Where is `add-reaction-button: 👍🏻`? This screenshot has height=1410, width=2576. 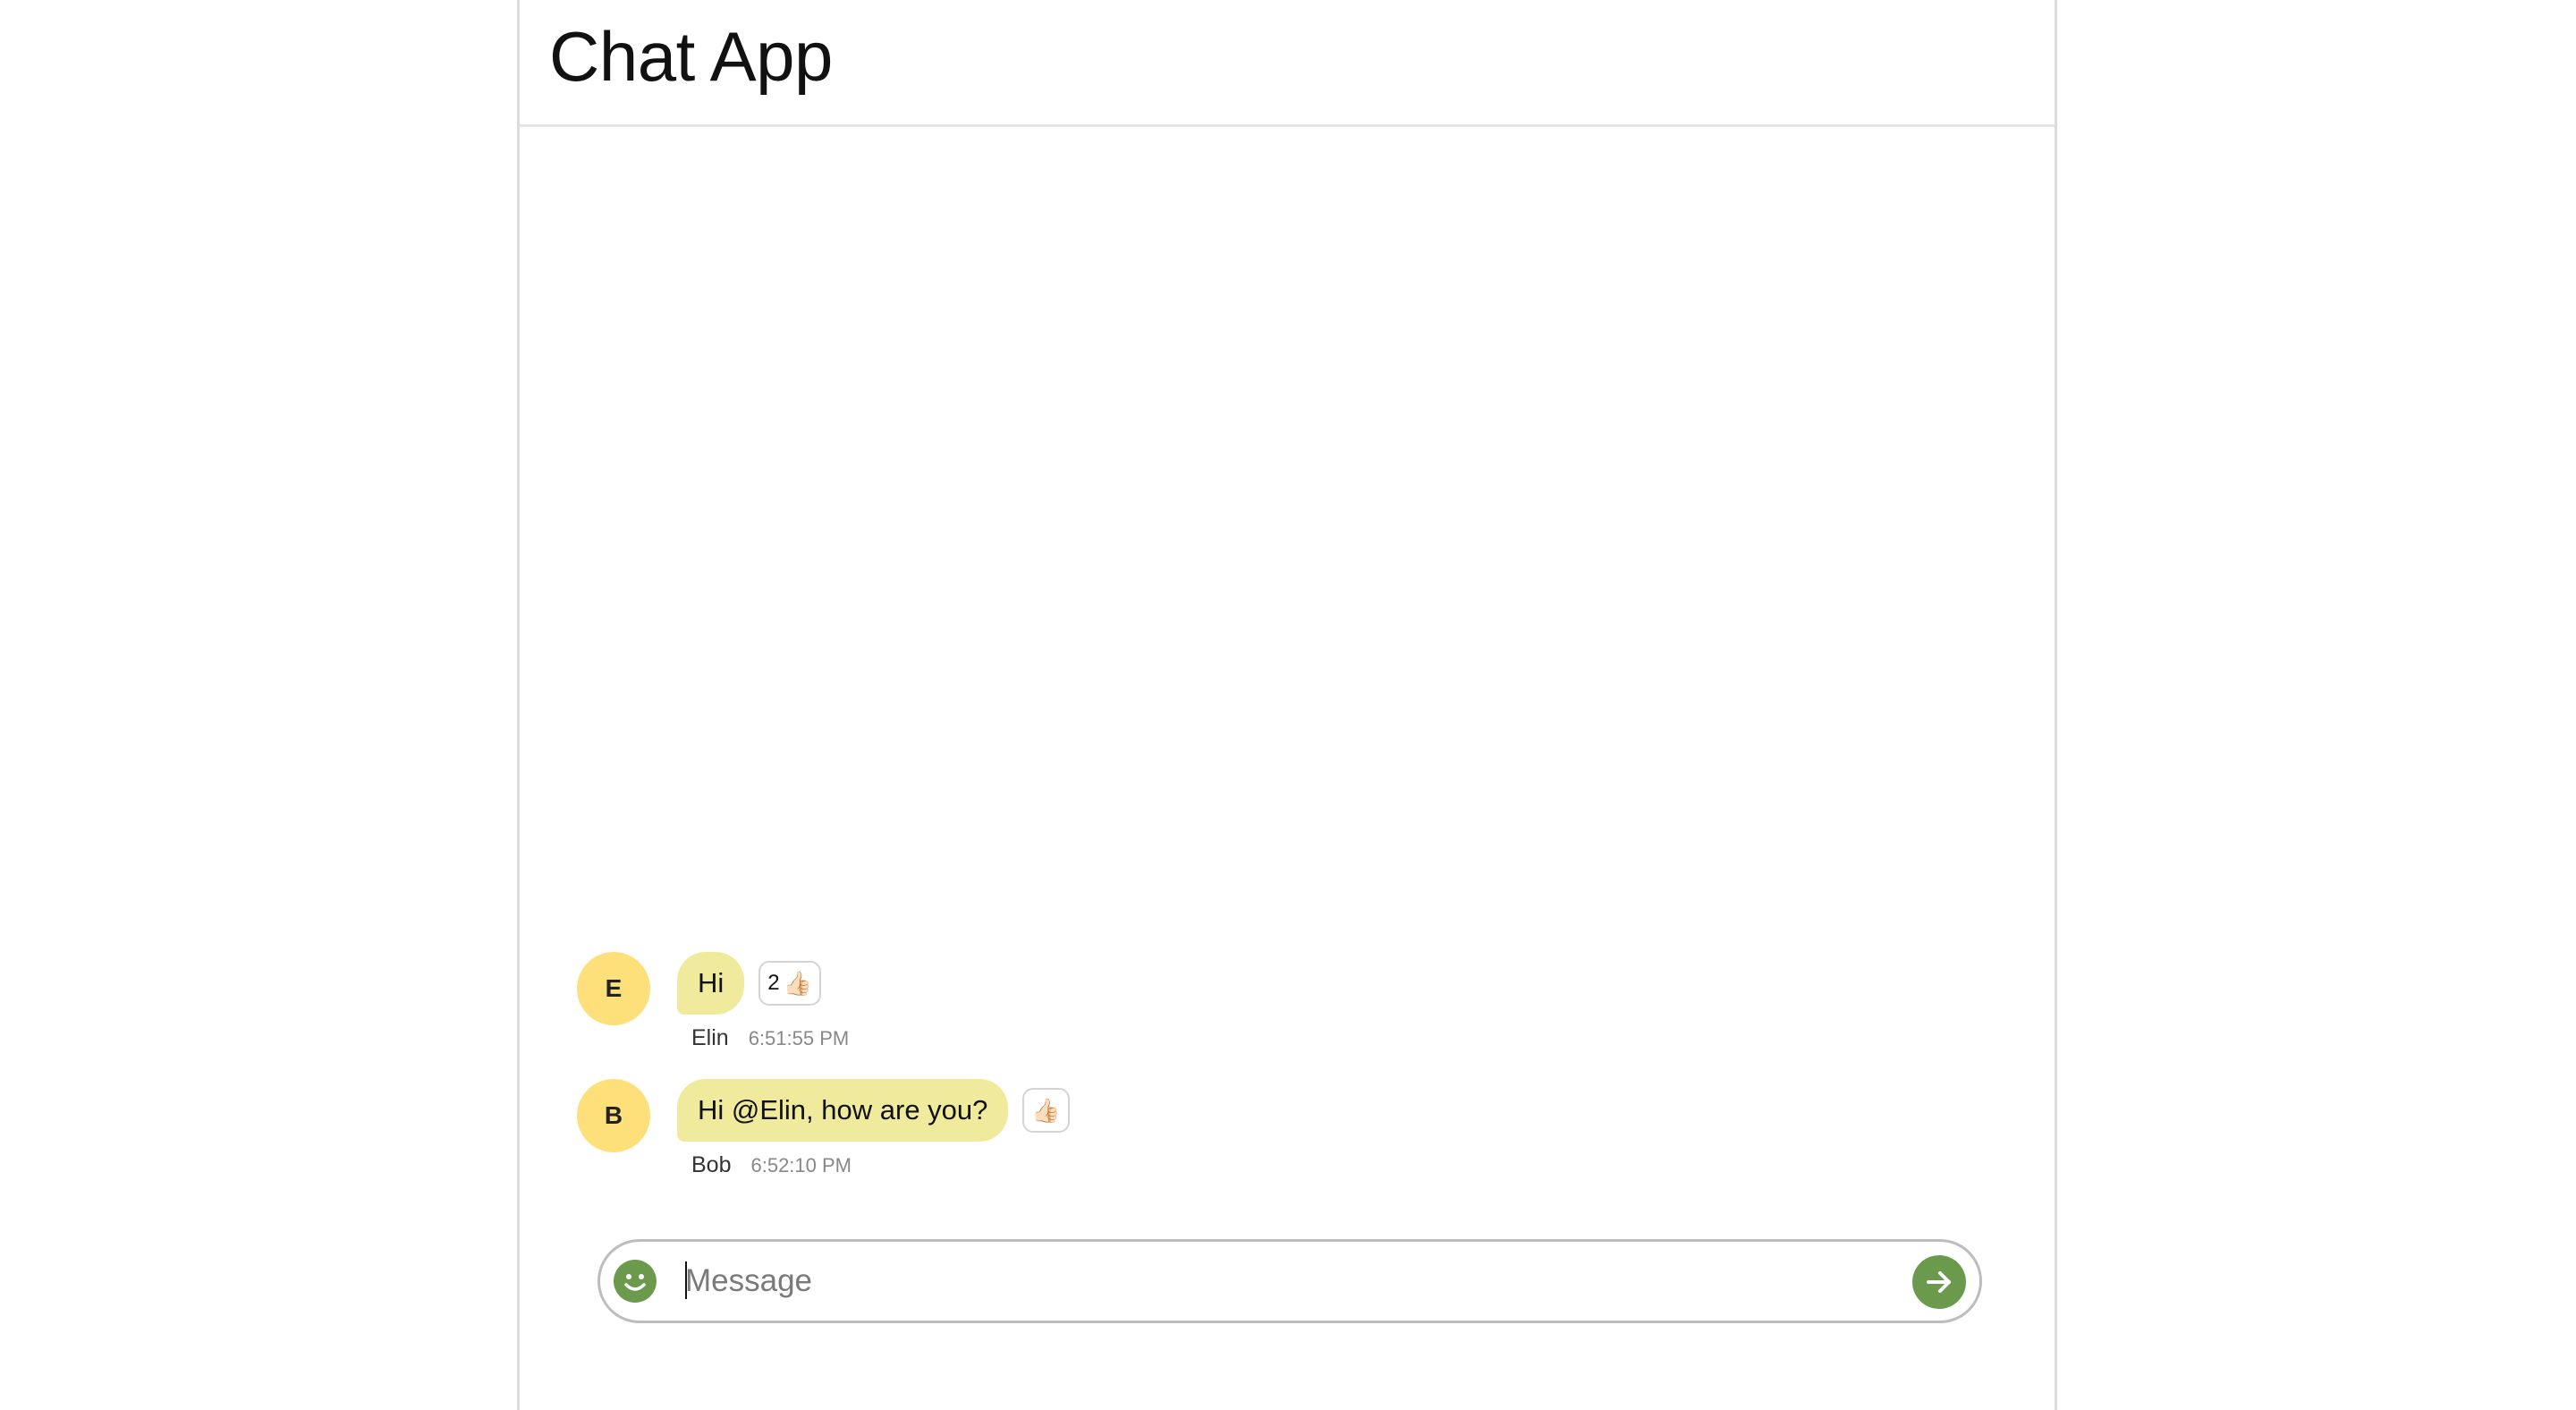
add-reaction-button: 👍🏻 is located at coordinates (1046, 1110).